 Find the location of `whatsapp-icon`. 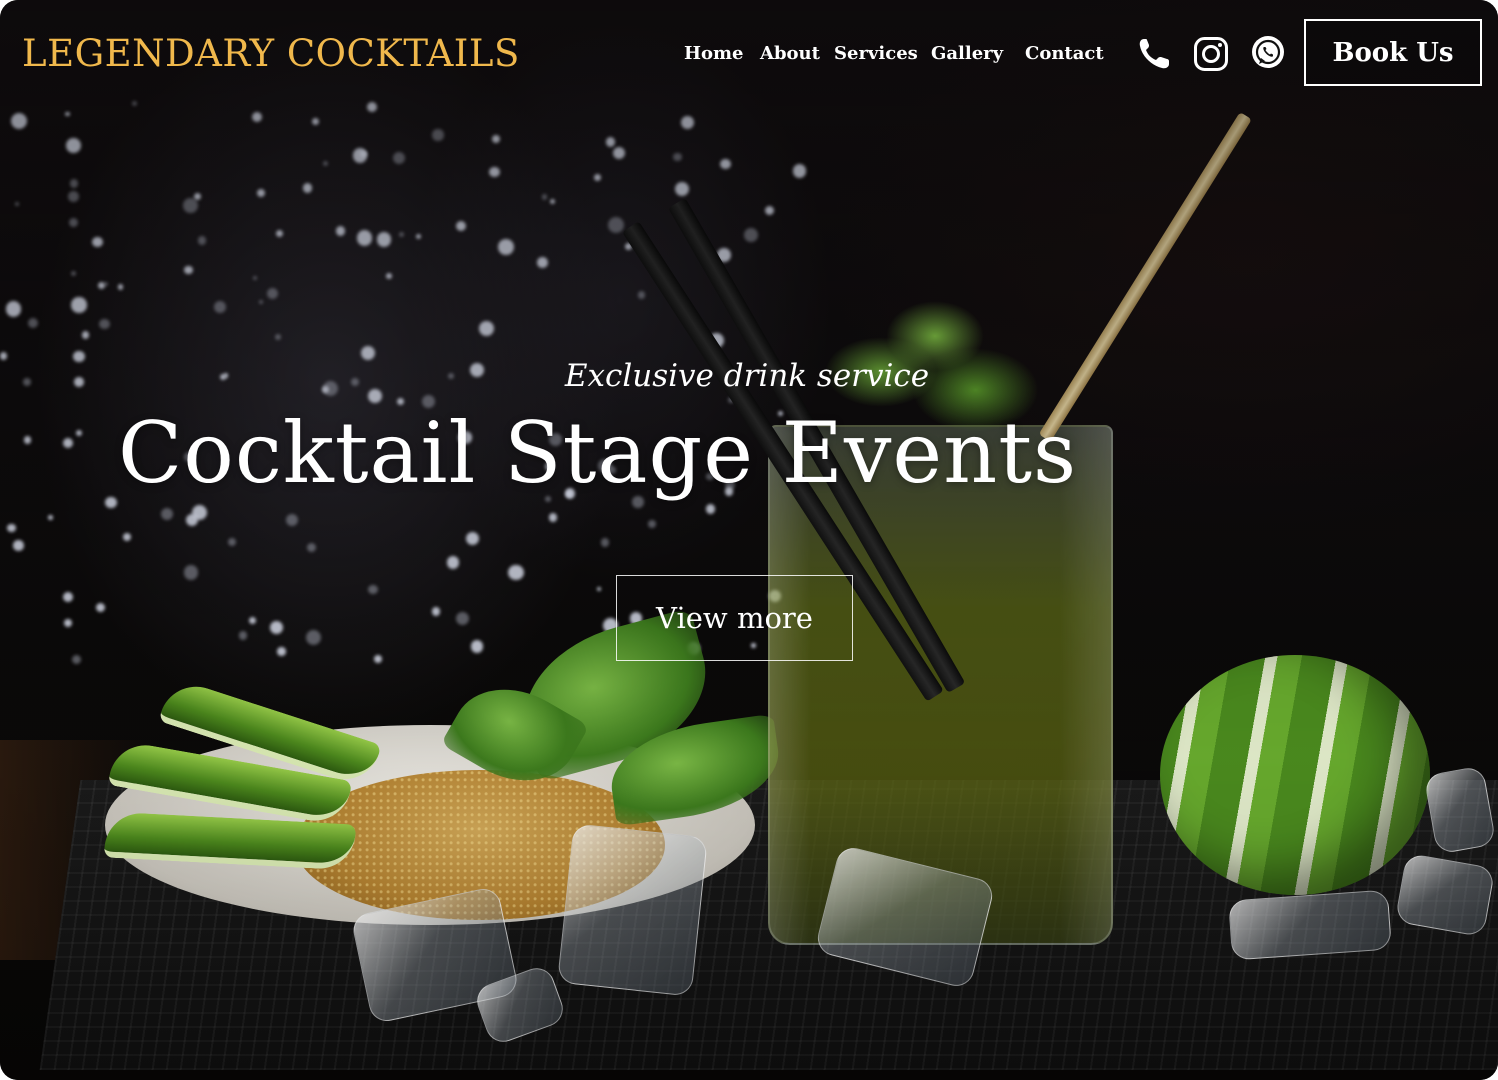

whatsapp-icon is located at coordinates (1268, 52).